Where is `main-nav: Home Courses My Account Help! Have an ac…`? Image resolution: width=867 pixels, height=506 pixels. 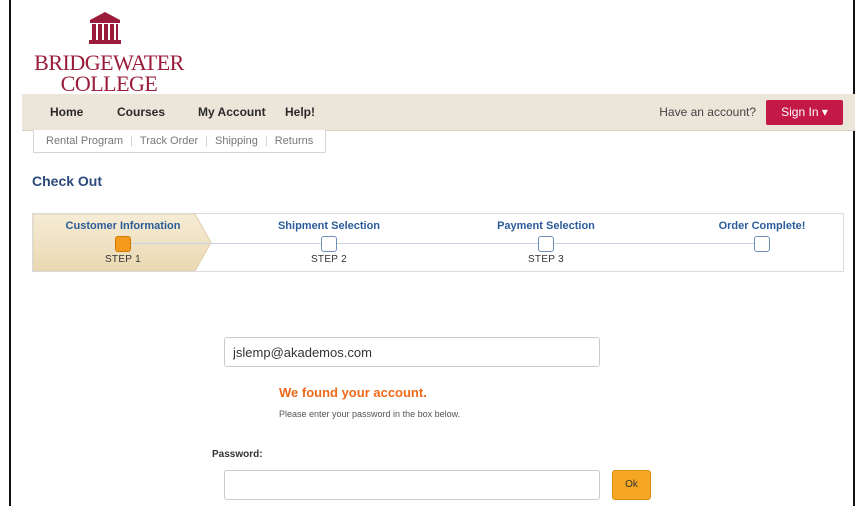
main-nav: Home Courses My Account Help! Have an ac… is located at coordinates (438, 112).